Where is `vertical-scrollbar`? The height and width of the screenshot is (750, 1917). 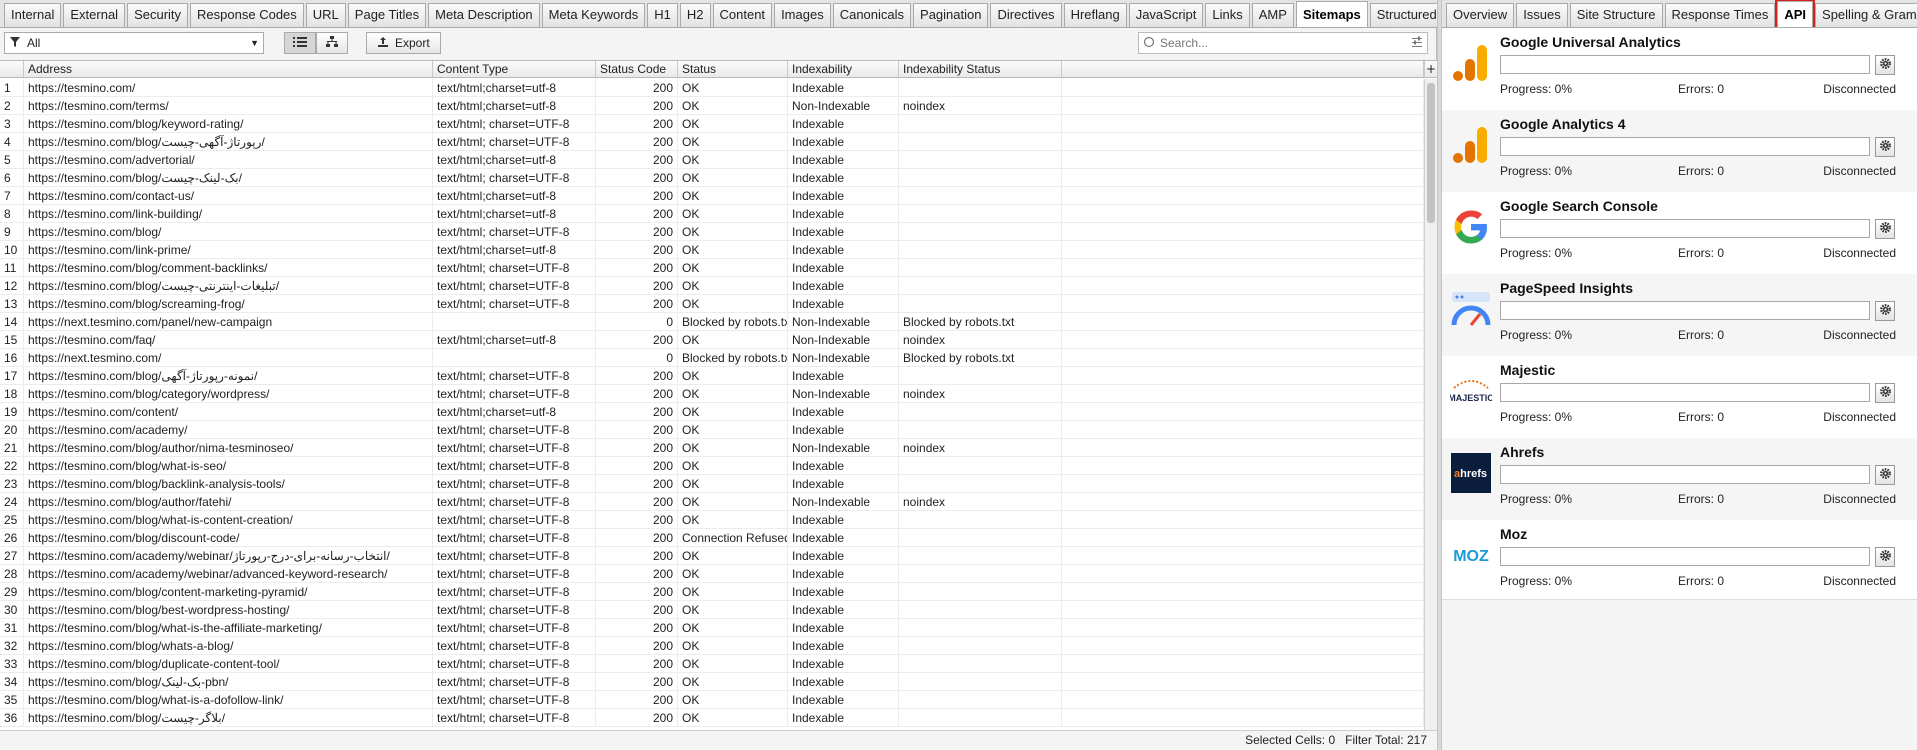
vertical-scrollbar is located at coordinates (1430, 404).